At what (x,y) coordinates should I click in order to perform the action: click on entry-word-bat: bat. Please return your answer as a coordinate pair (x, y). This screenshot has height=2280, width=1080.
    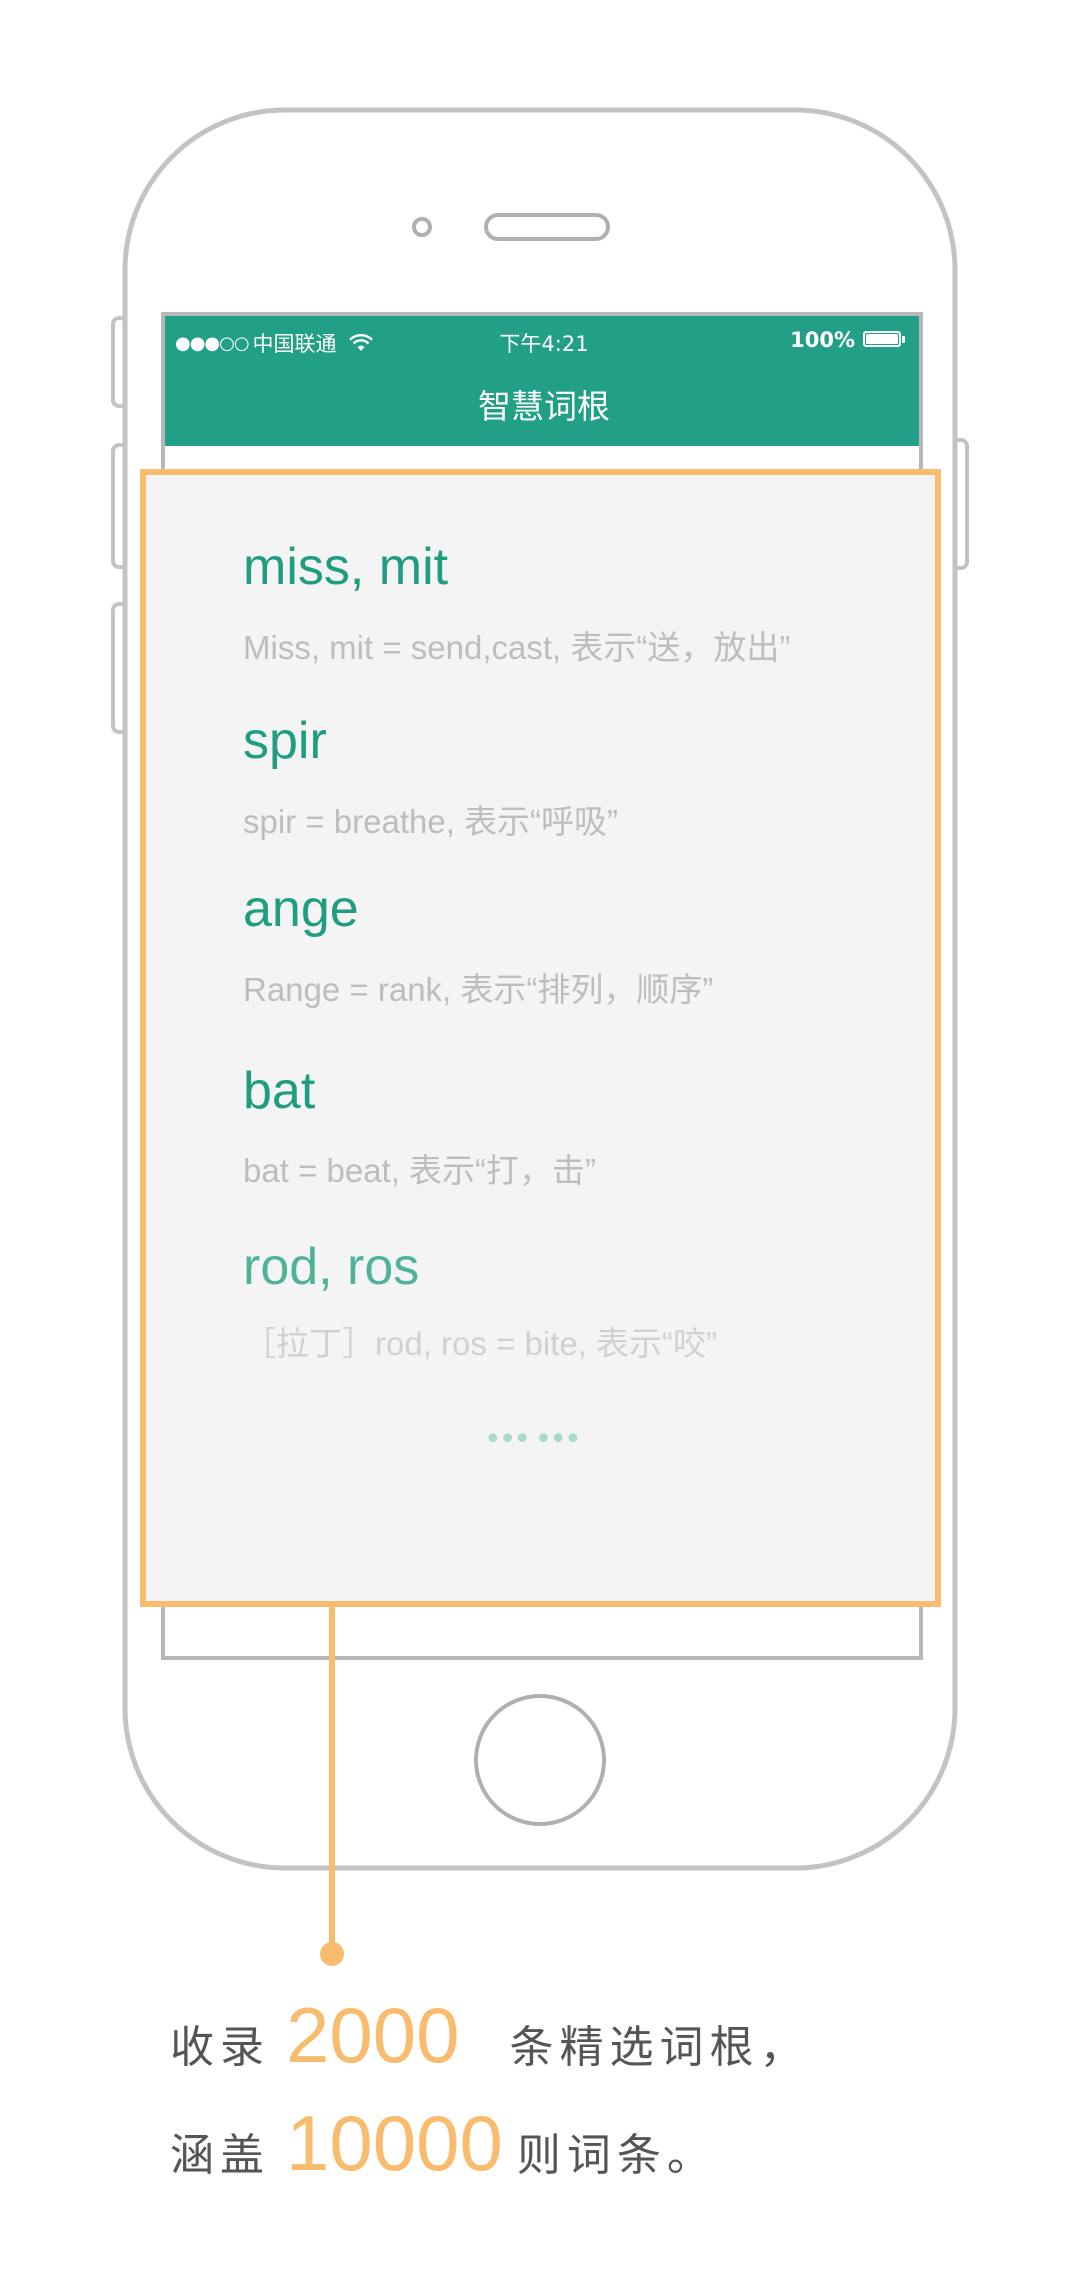
    Looking at the image, I should click on (279, 1091).